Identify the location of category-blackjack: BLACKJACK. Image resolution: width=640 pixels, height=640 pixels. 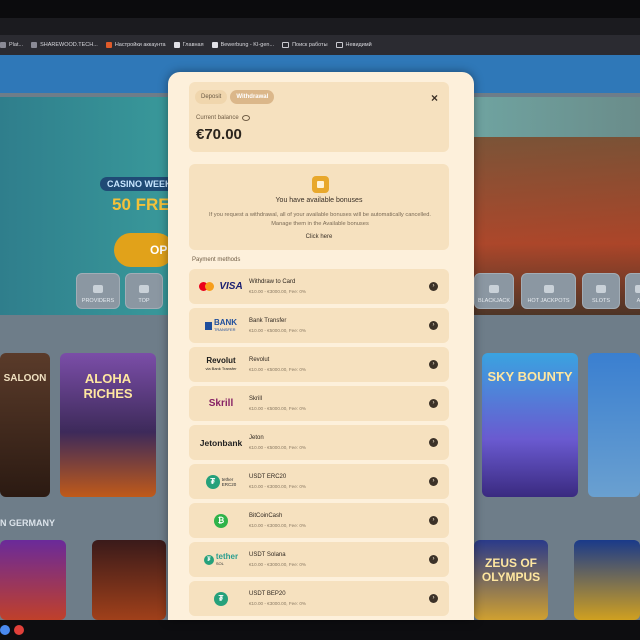
(494, 291).